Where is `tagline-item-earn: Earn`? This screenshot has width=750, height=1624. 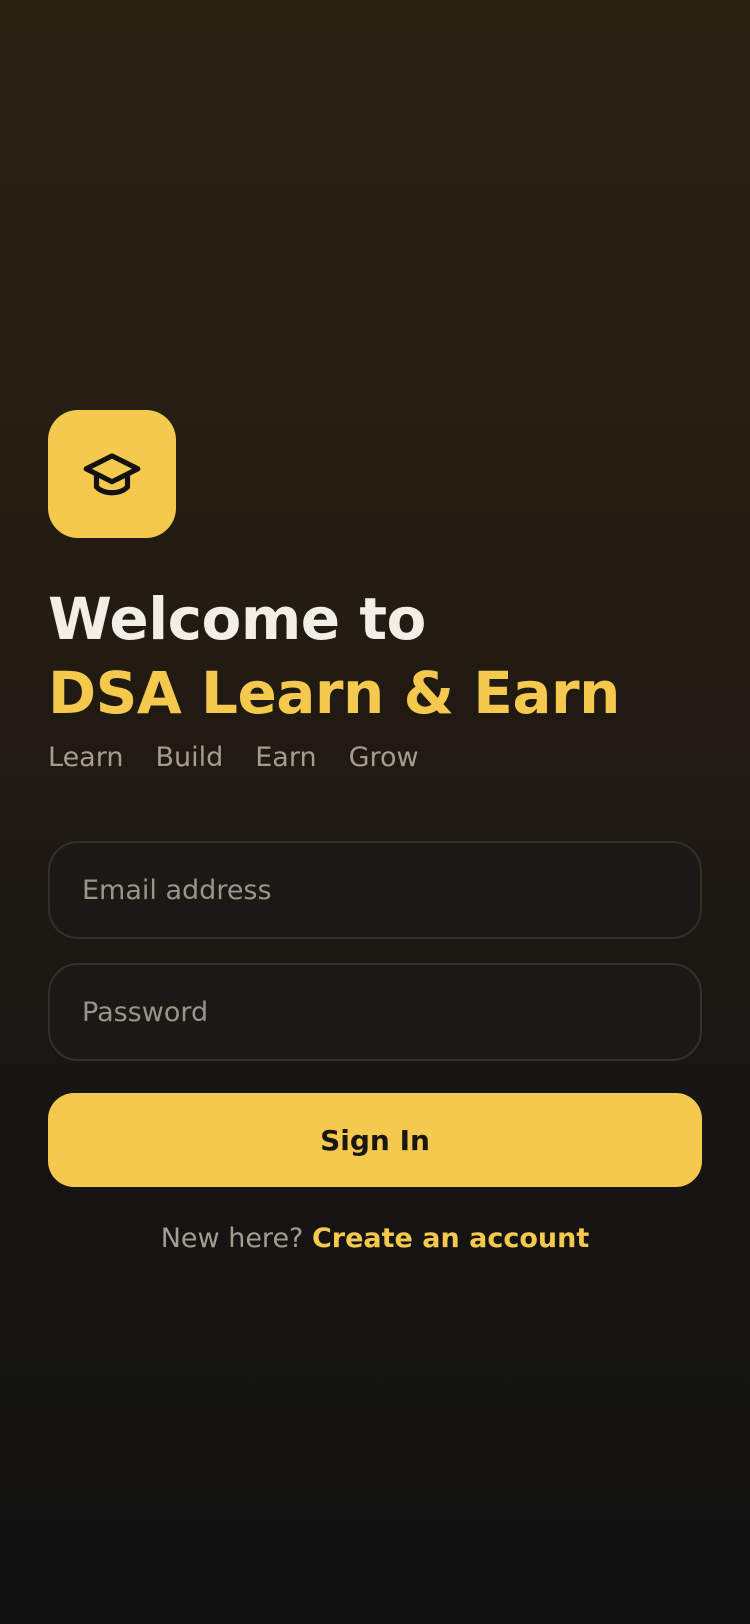 tagline-item-earn: Earn is located at coordinates (286, 757).